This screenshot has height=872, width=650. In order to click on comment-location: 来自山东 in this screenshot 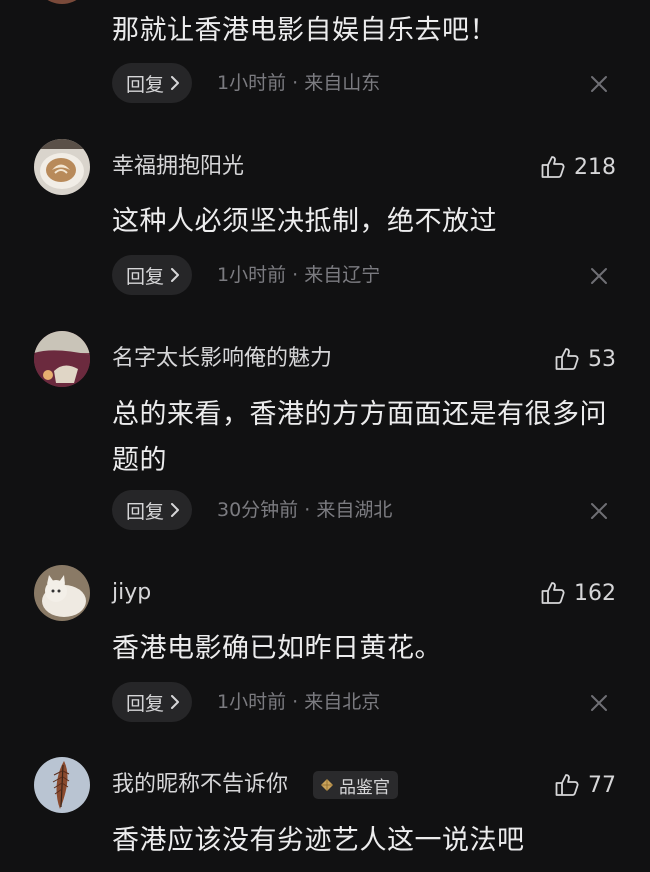, I will do `click(342, 83)`.